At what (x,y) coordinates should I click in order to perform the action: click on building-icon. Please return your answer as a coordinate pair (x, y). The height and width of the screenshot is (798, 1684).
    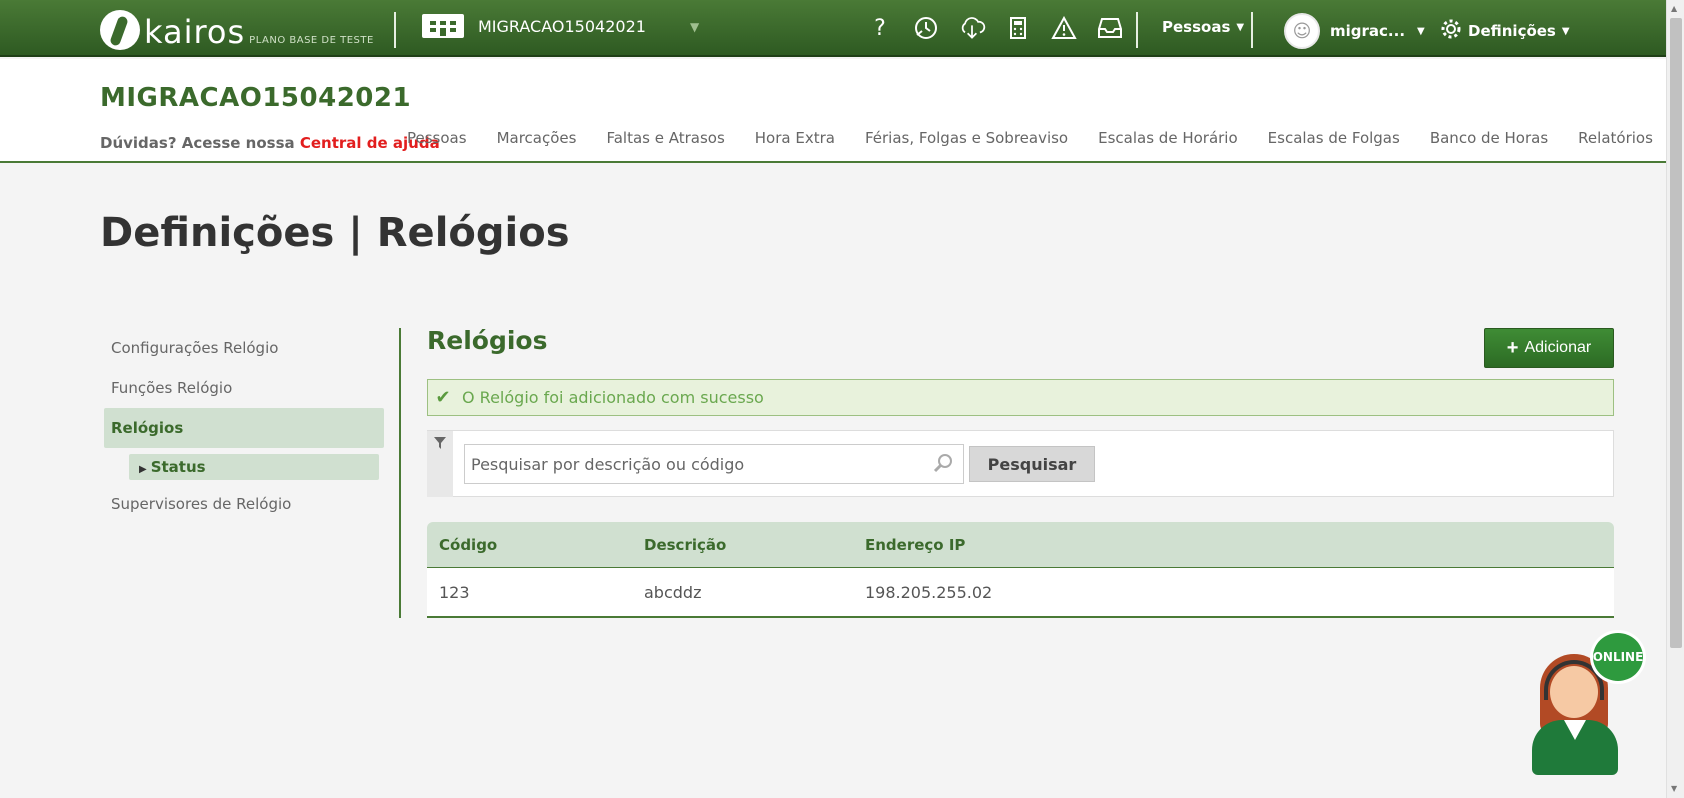
    Looking at the image, I should click on (443, 26).